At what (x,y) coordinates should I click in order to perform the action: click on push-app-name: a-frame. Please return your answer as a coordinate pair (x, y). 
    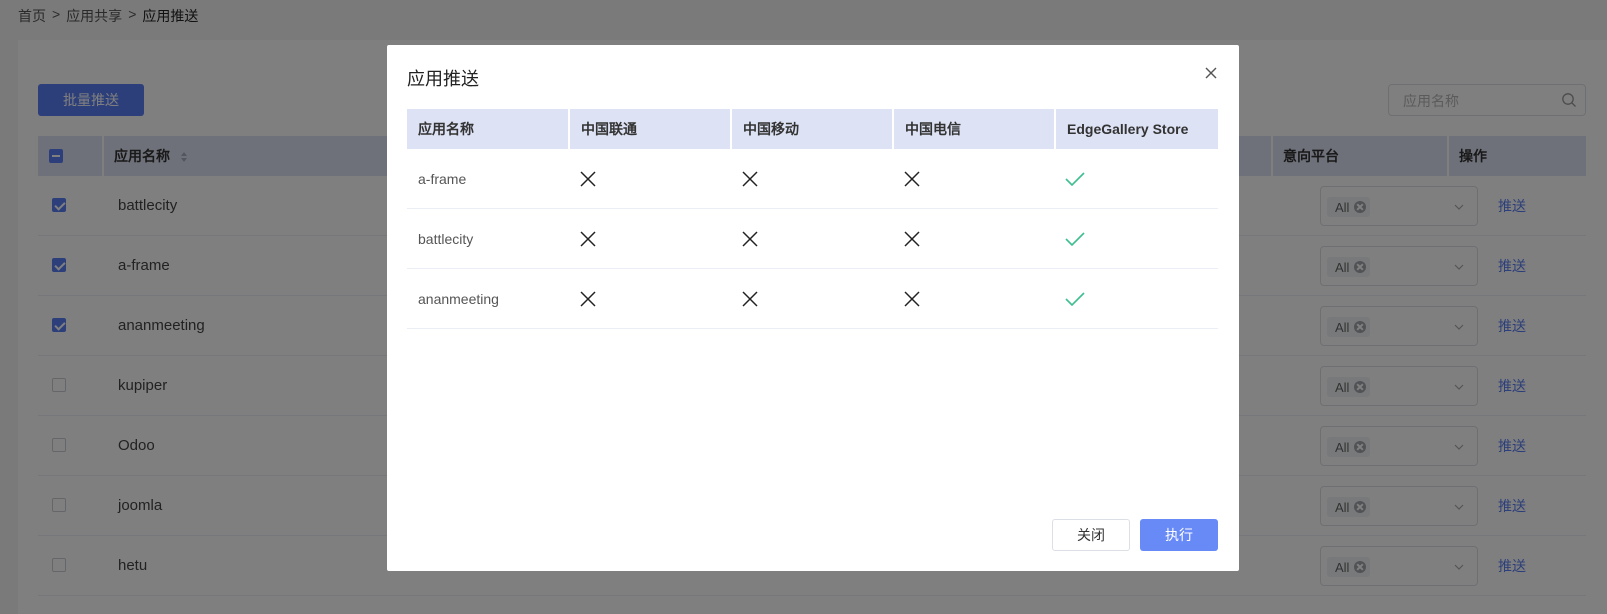
    Looking at the image, I should click on (442, 179).